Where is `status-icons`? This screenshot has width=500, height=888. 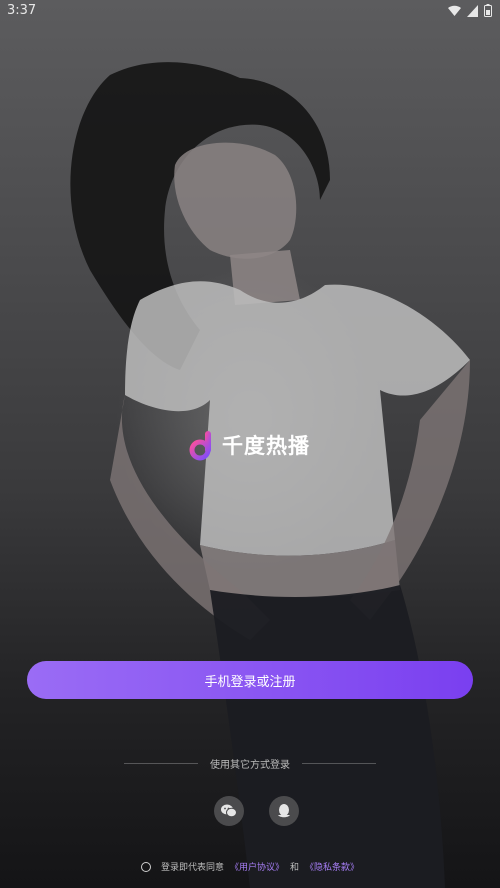 status-icons is located at coordinates (470, 10).